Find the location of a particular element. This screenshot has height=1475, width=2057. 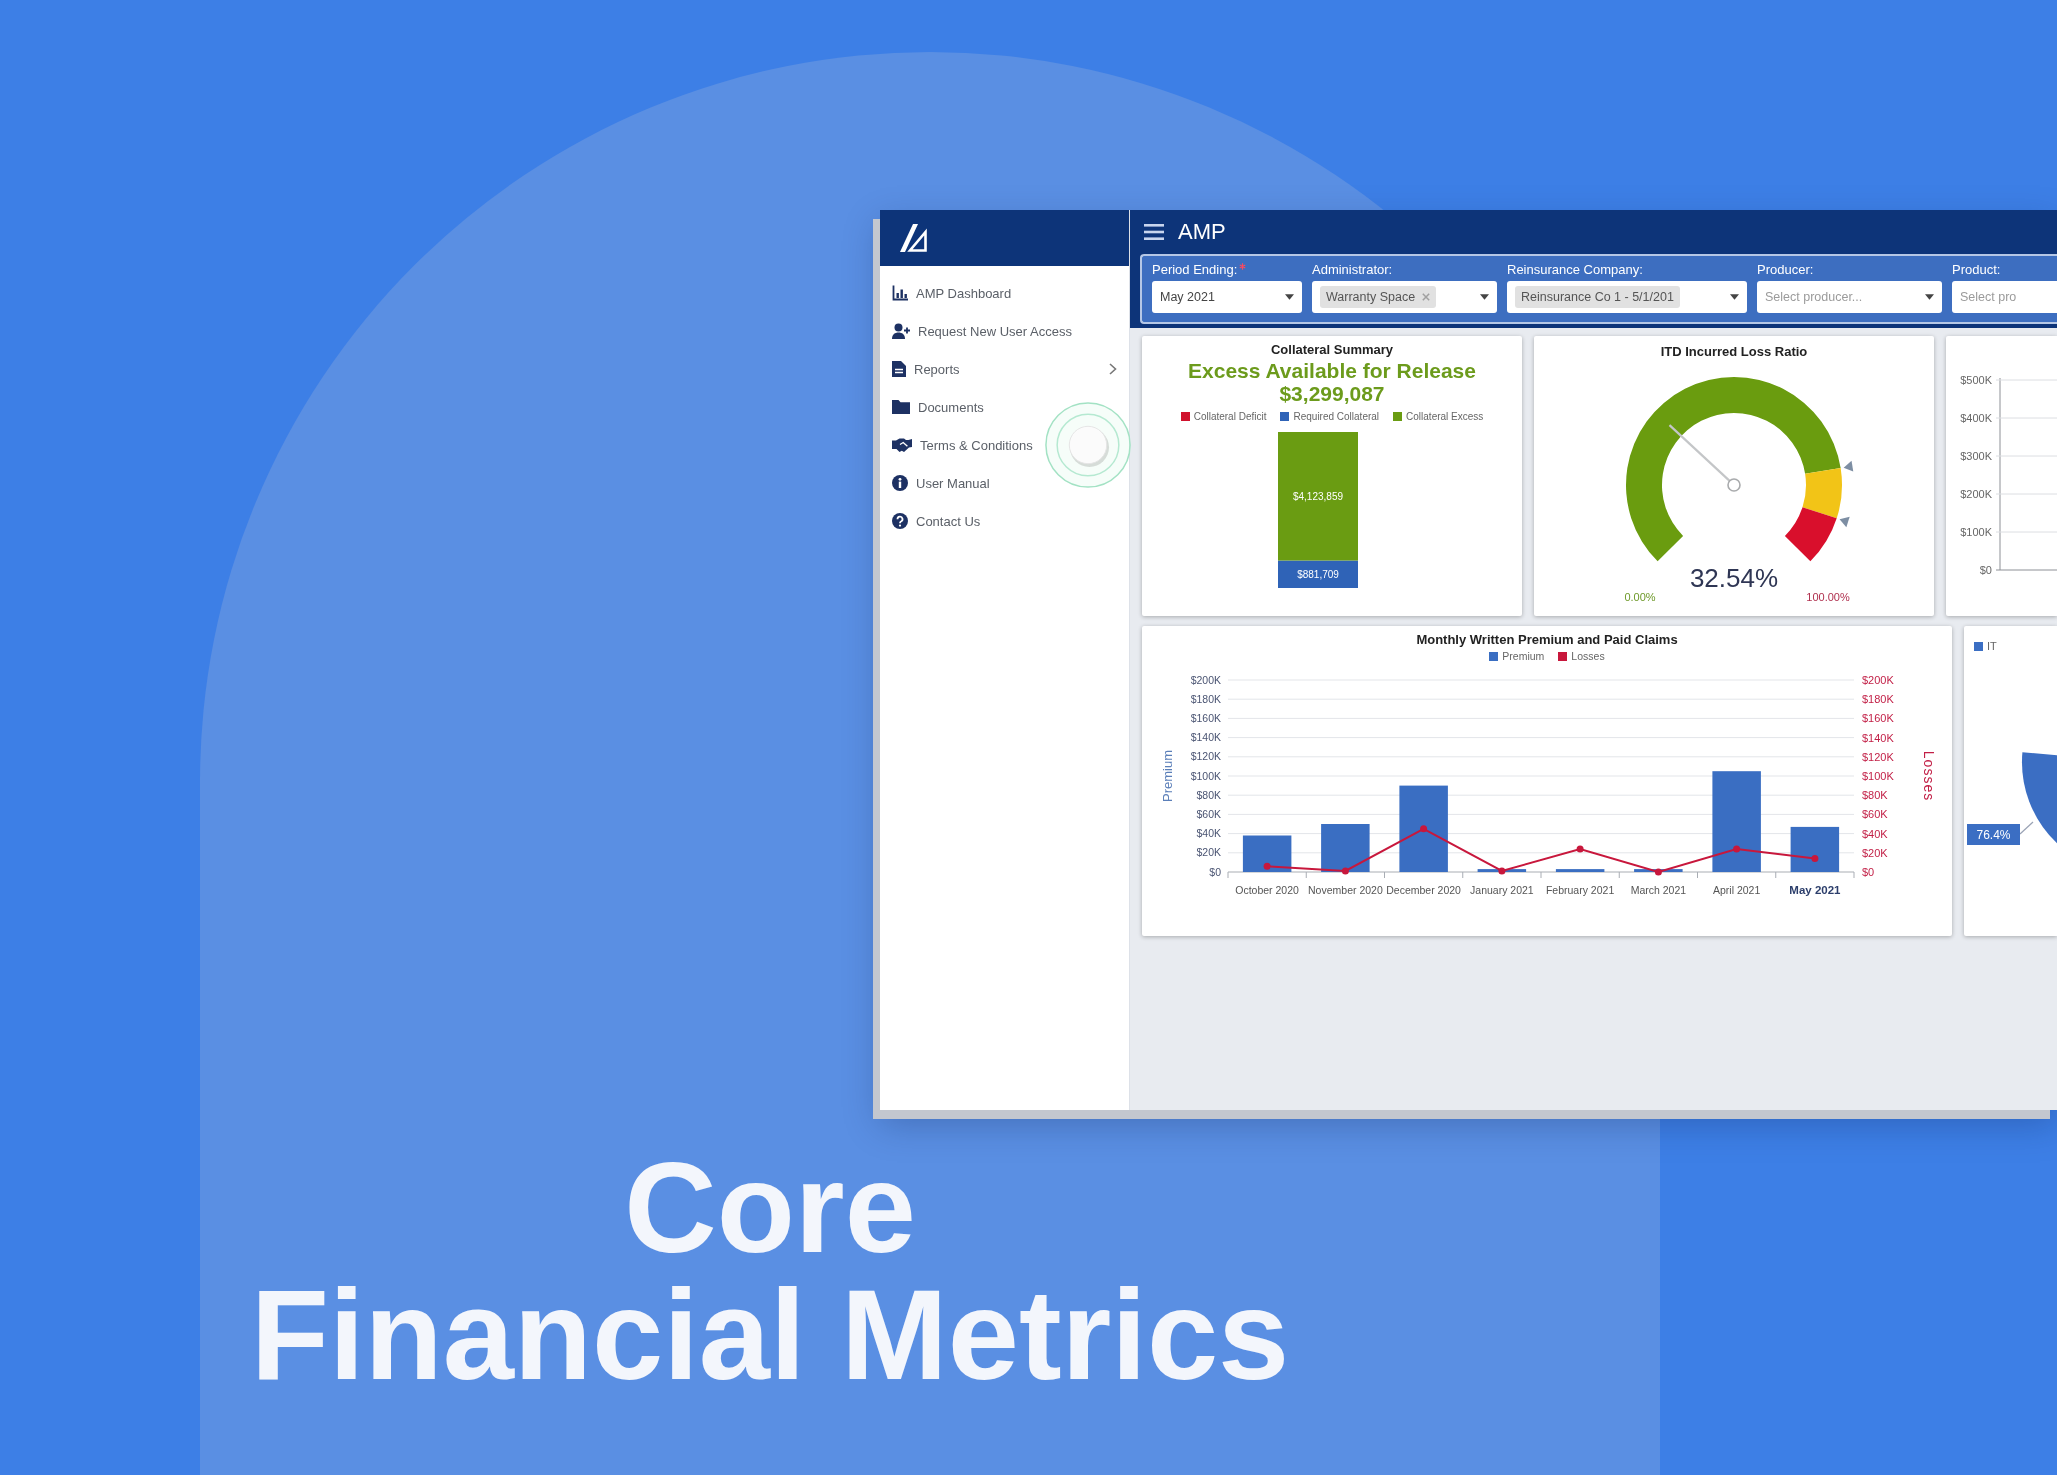

sidebar-item: User Manual is located at coordinates (941, 483).